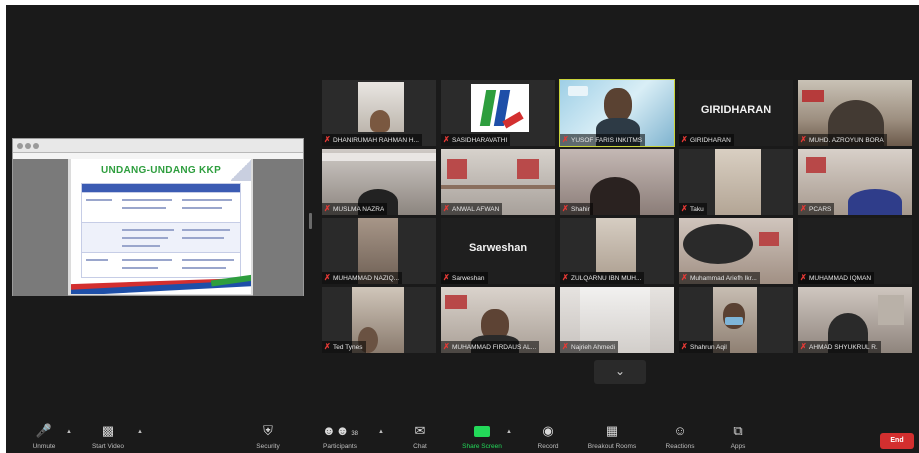  I want to click on participant-name: Sarweshan, so click(468, 278).